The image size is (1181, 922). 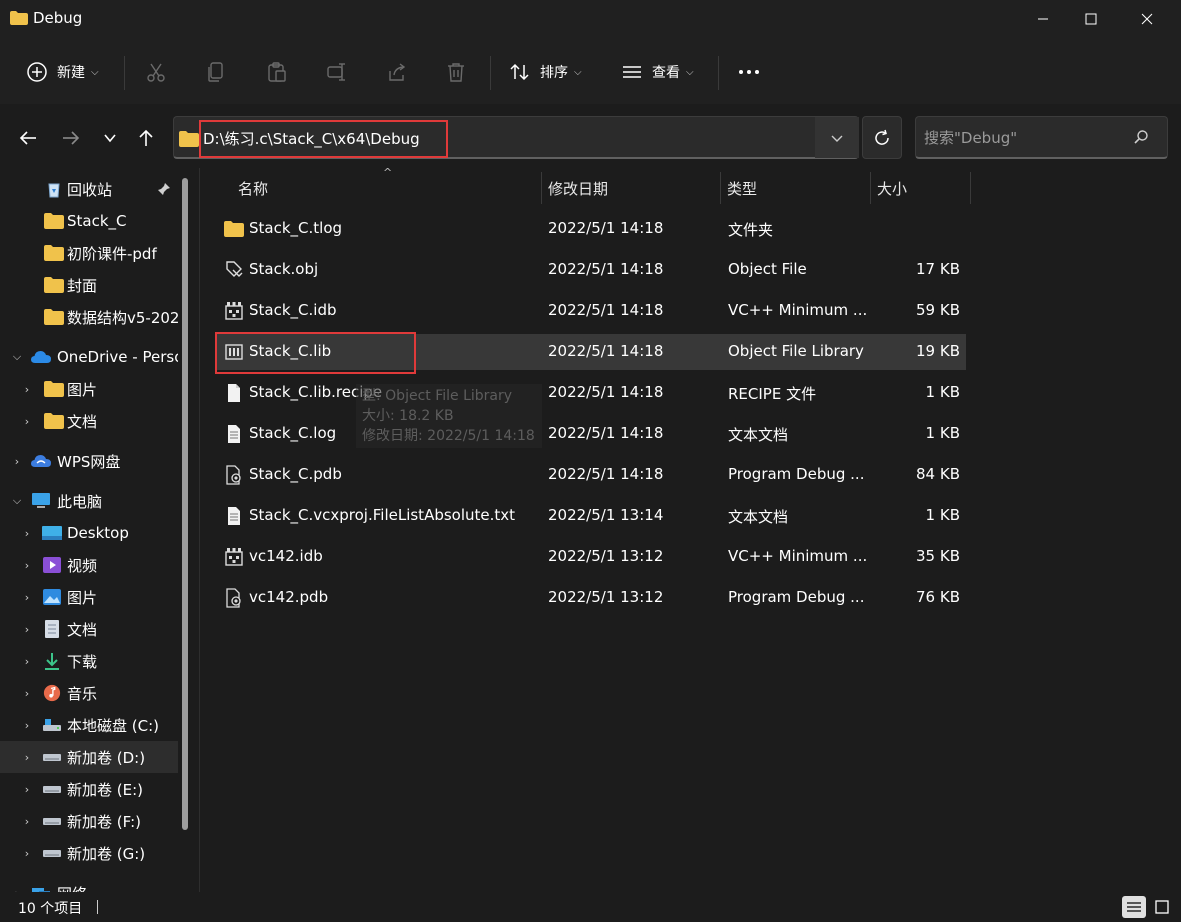 What do you see at coordinates (89, 565) in the screenshot?
I see `sidebar-item-videos: › 视频` at bounding box center [89, 565].